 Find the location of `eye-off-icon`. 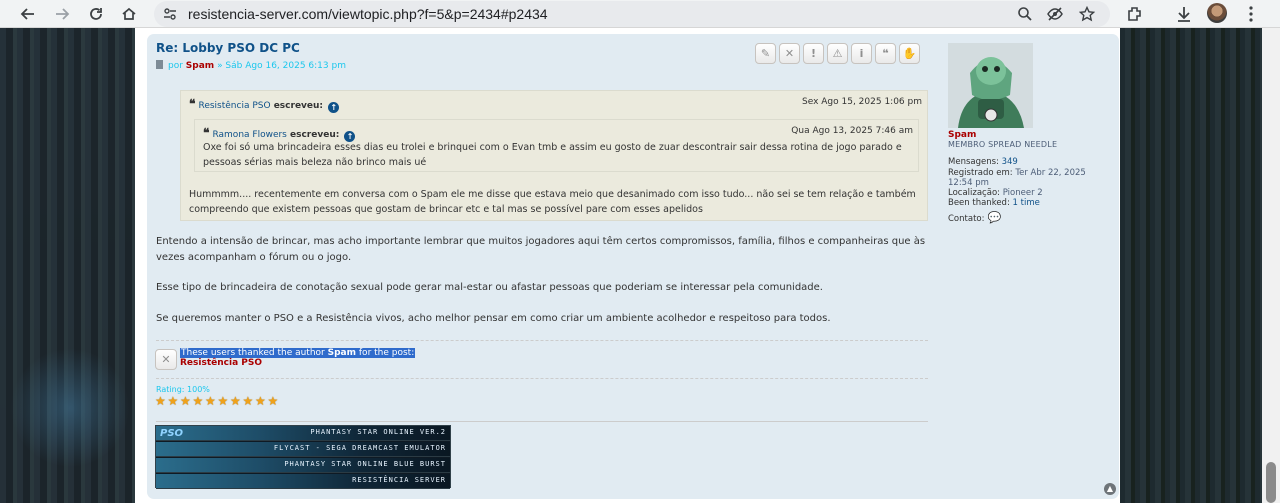

eye-off-icon is located at coordinates (1055, 14).